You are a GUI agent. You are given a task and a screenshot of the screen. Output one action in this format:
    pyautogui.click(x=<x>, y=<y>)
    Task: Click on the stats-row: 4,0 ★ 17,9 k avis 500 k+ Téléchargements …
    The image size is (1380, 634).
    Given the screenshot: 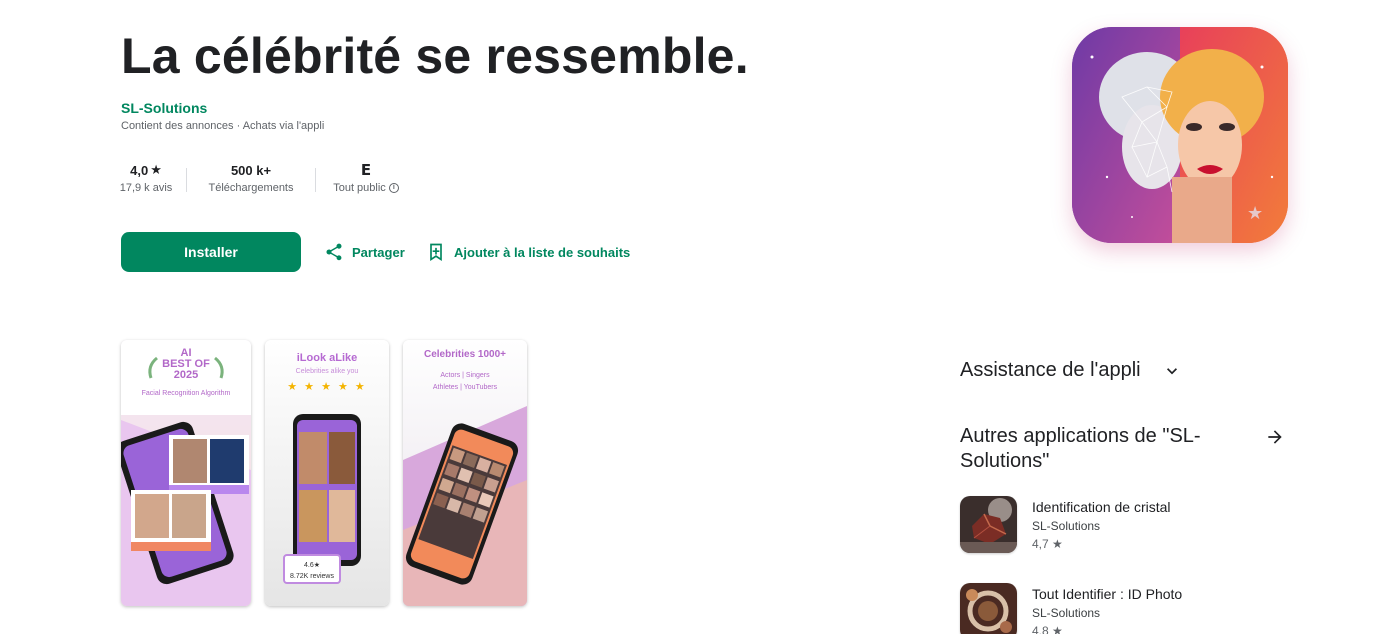 What is the action you would take?
    pyautogui.click(x=268, y=180)
    